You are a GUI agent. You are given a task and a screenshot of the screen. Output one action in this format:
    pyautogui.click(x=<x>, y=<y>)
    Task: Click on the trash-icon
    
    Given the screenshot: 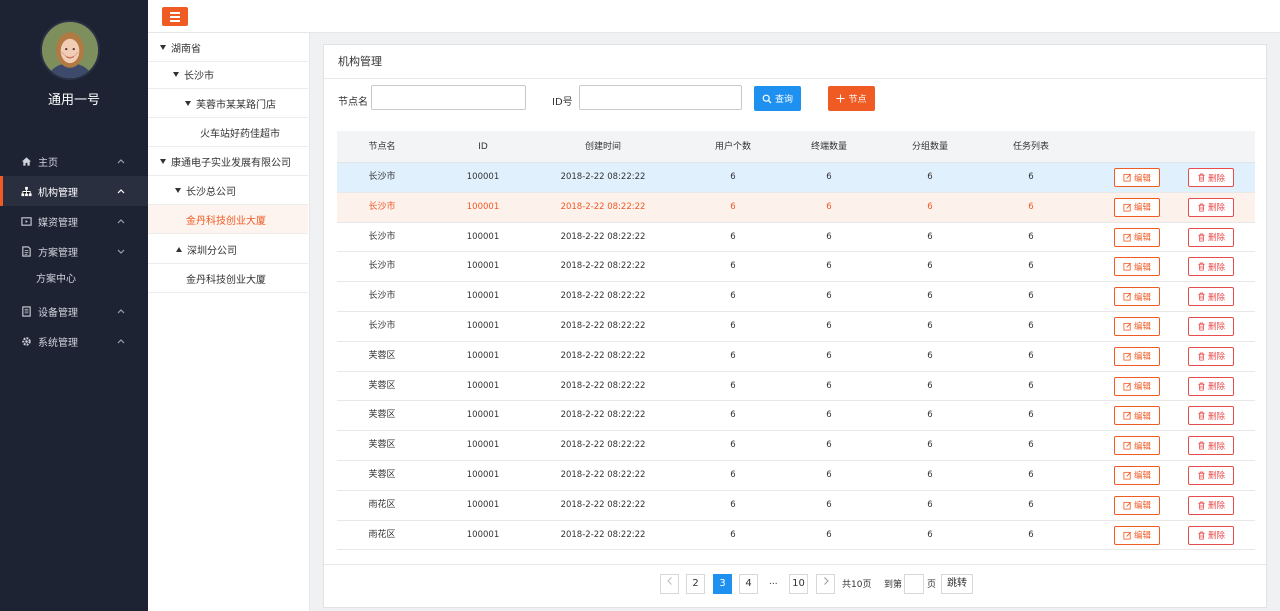 What is the action you would take?
    pyautogui.click(x=1201, y=416)
    